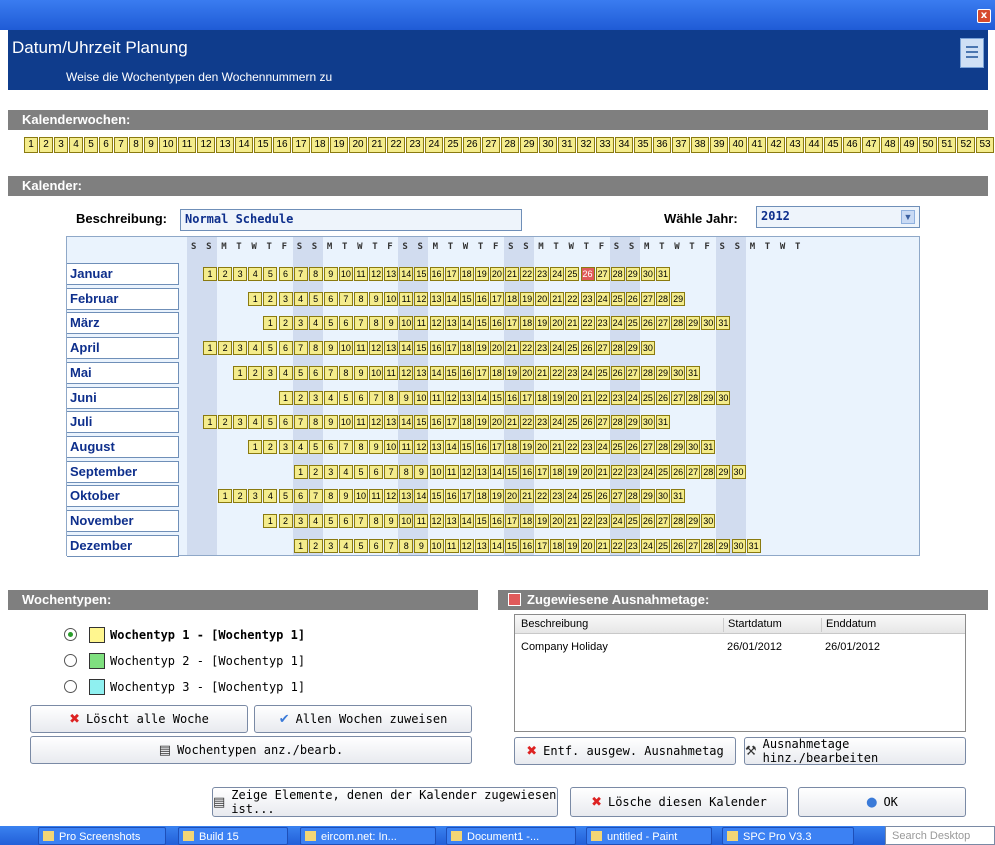 The height and width of the screenshot is (845, 995). Describe the element at coordinates (852, 145) in the screenshot. I see `week-number: 46` at that location.